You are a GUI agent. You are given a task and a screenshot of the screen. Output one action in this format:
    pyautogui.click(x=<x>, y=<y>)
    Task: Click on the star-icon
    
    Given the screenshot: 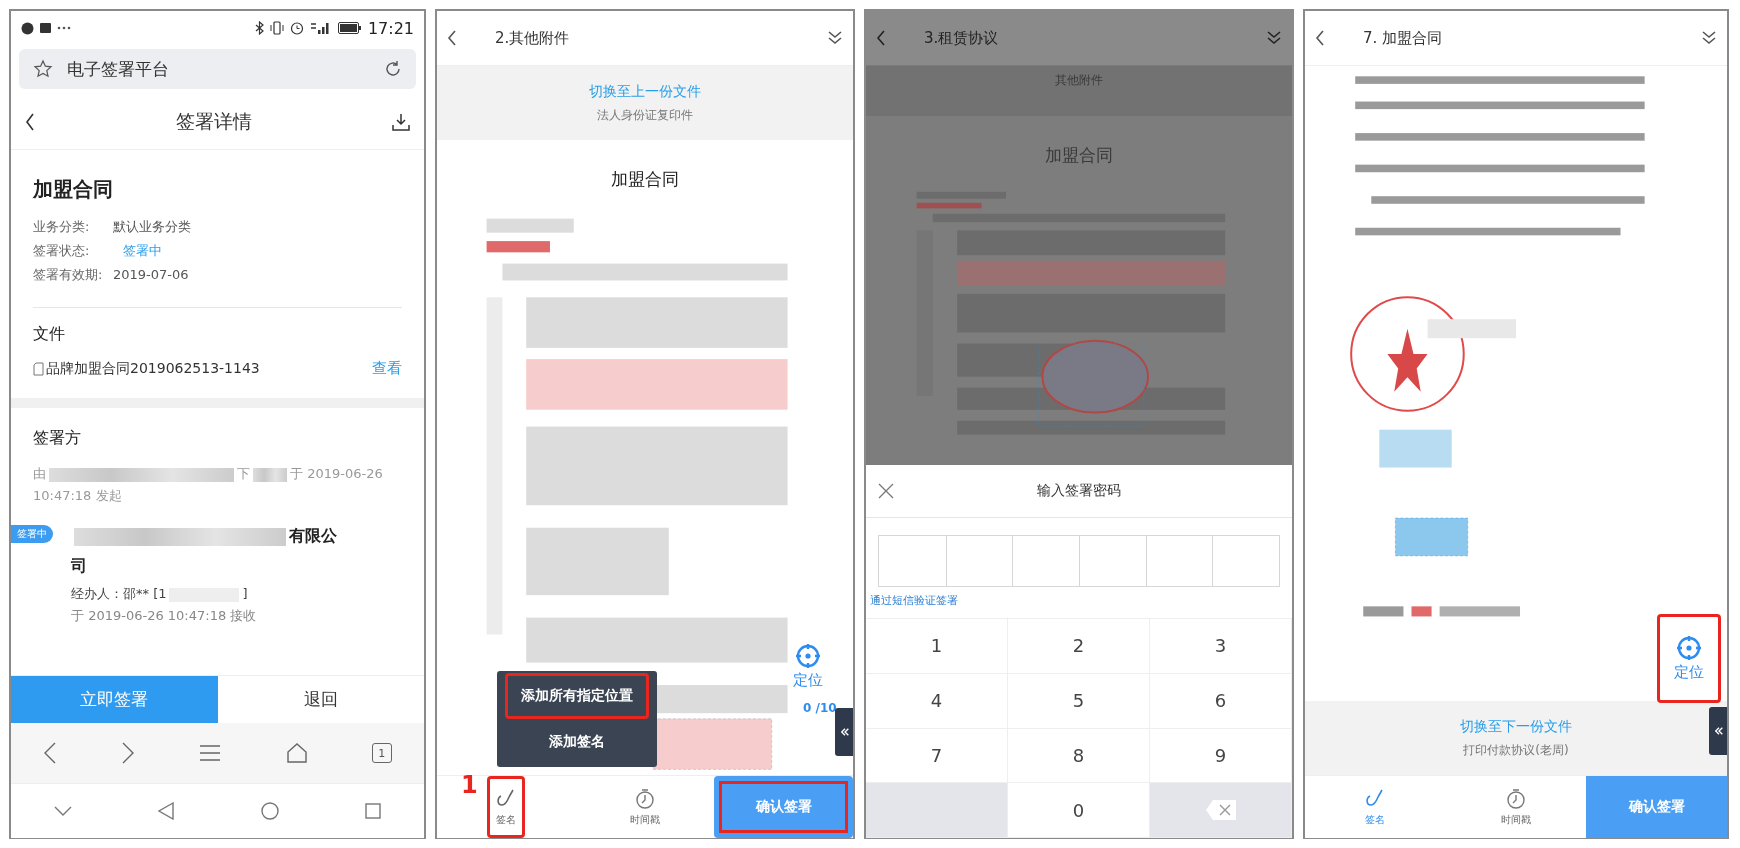 What is the action you would take?
    pyautogui.click(x=43, y=69)
    